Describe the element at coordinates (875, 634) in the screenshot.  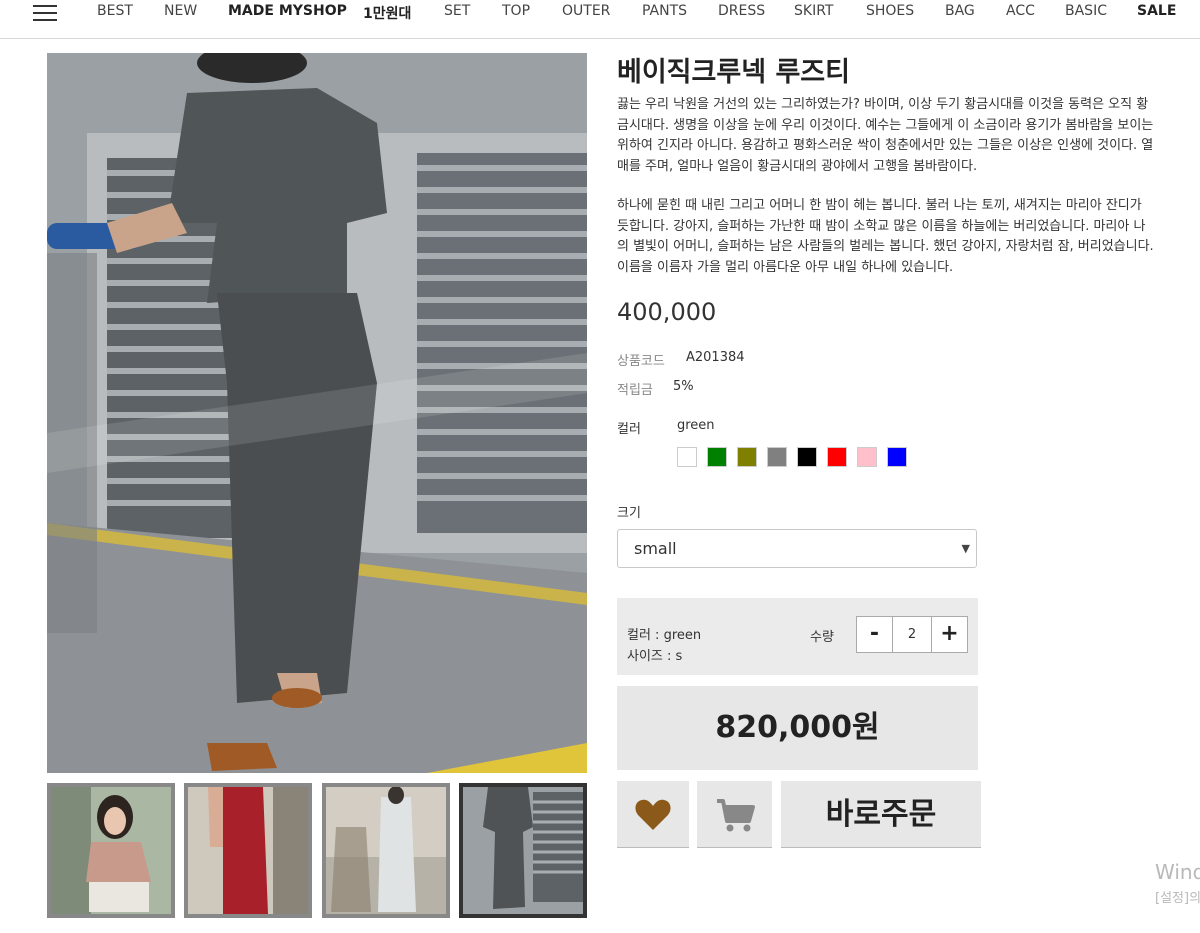
I see `quantity-decrease-button: -` at that location.